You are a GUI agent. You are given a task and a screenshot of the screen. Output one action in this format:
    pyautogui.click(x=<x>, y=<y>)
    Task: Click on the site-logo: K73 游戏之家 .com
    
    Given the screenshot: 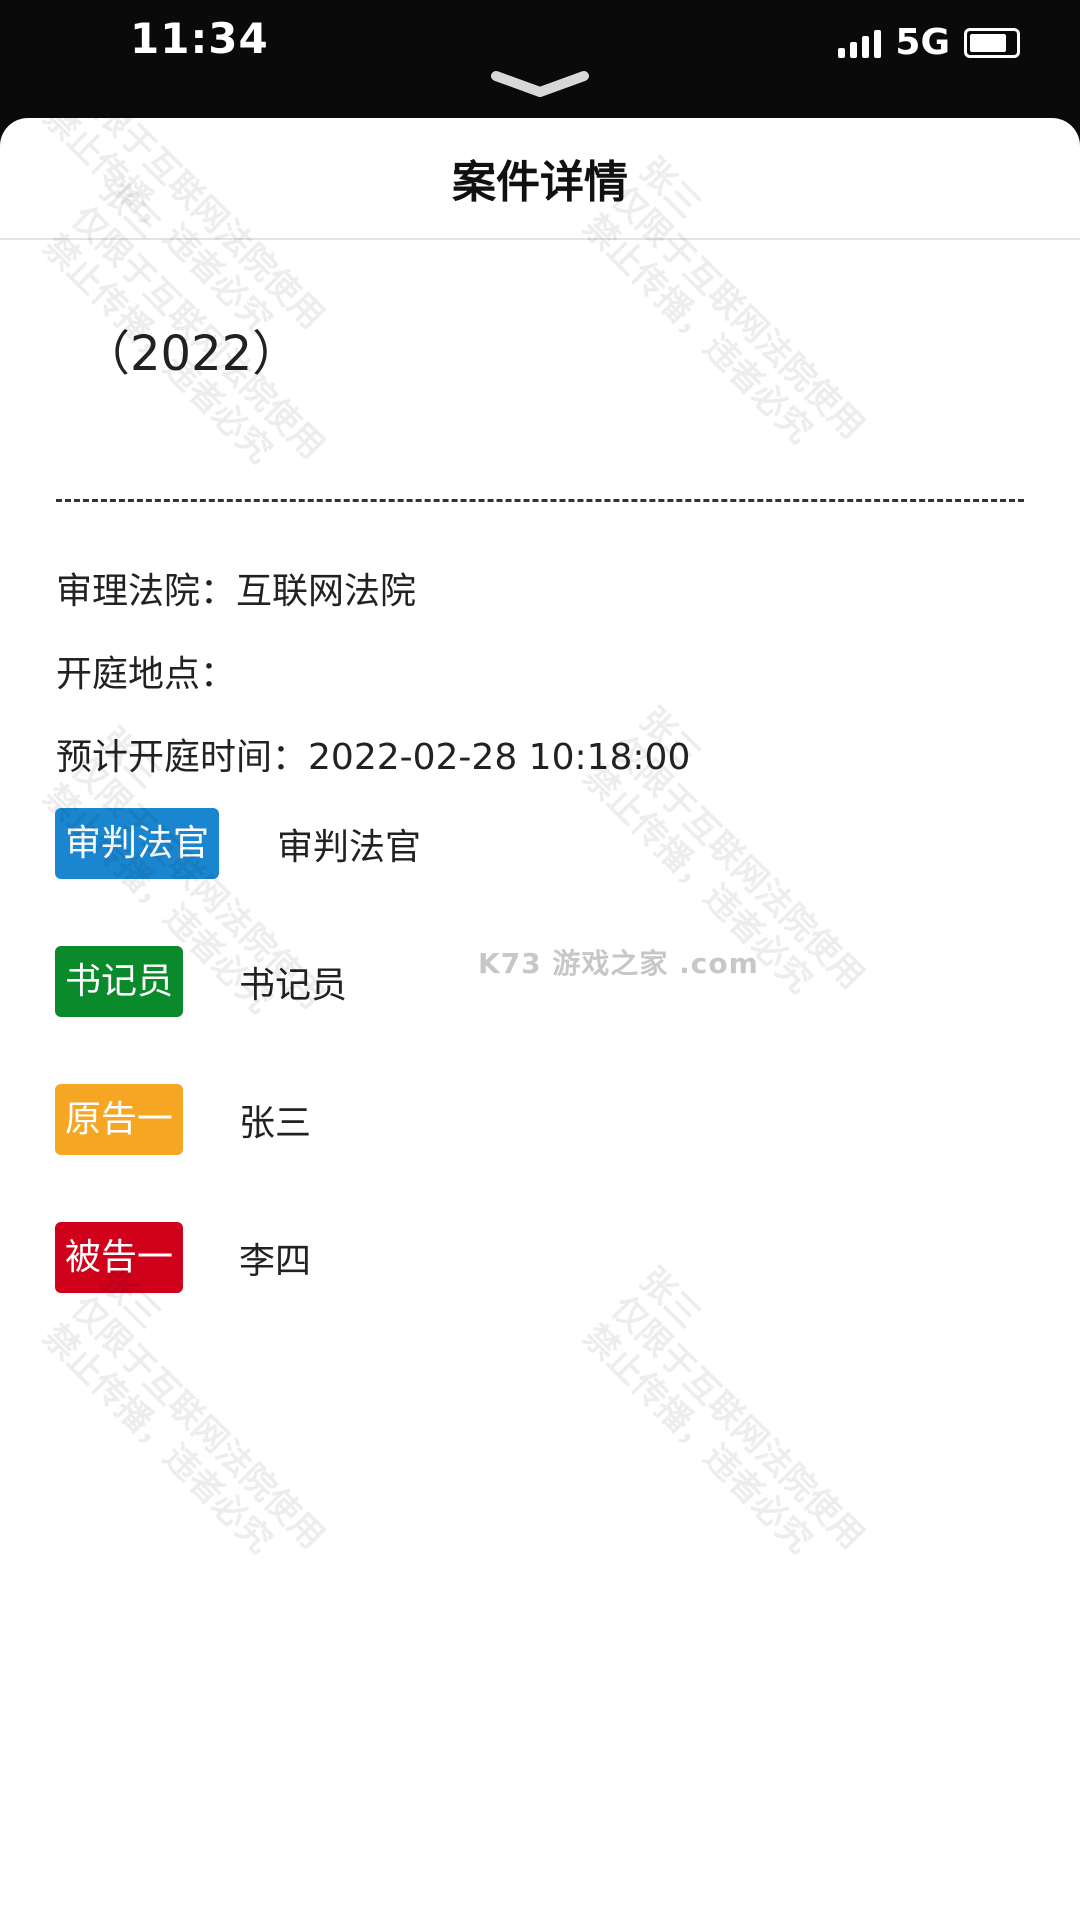 What is the action you would take?
    pyautogui.click(x=618, y=963)
    